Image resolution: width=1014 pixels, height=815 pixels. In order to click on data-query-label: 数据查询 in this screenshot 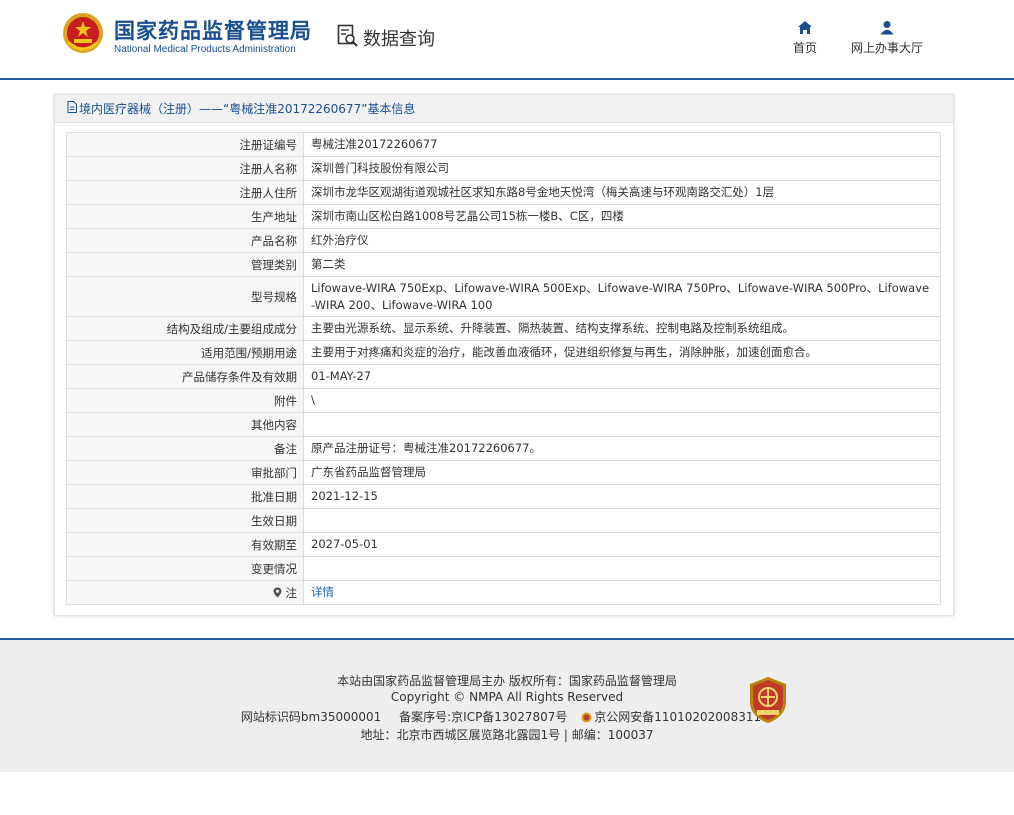, I will do `click(399, 39)`.